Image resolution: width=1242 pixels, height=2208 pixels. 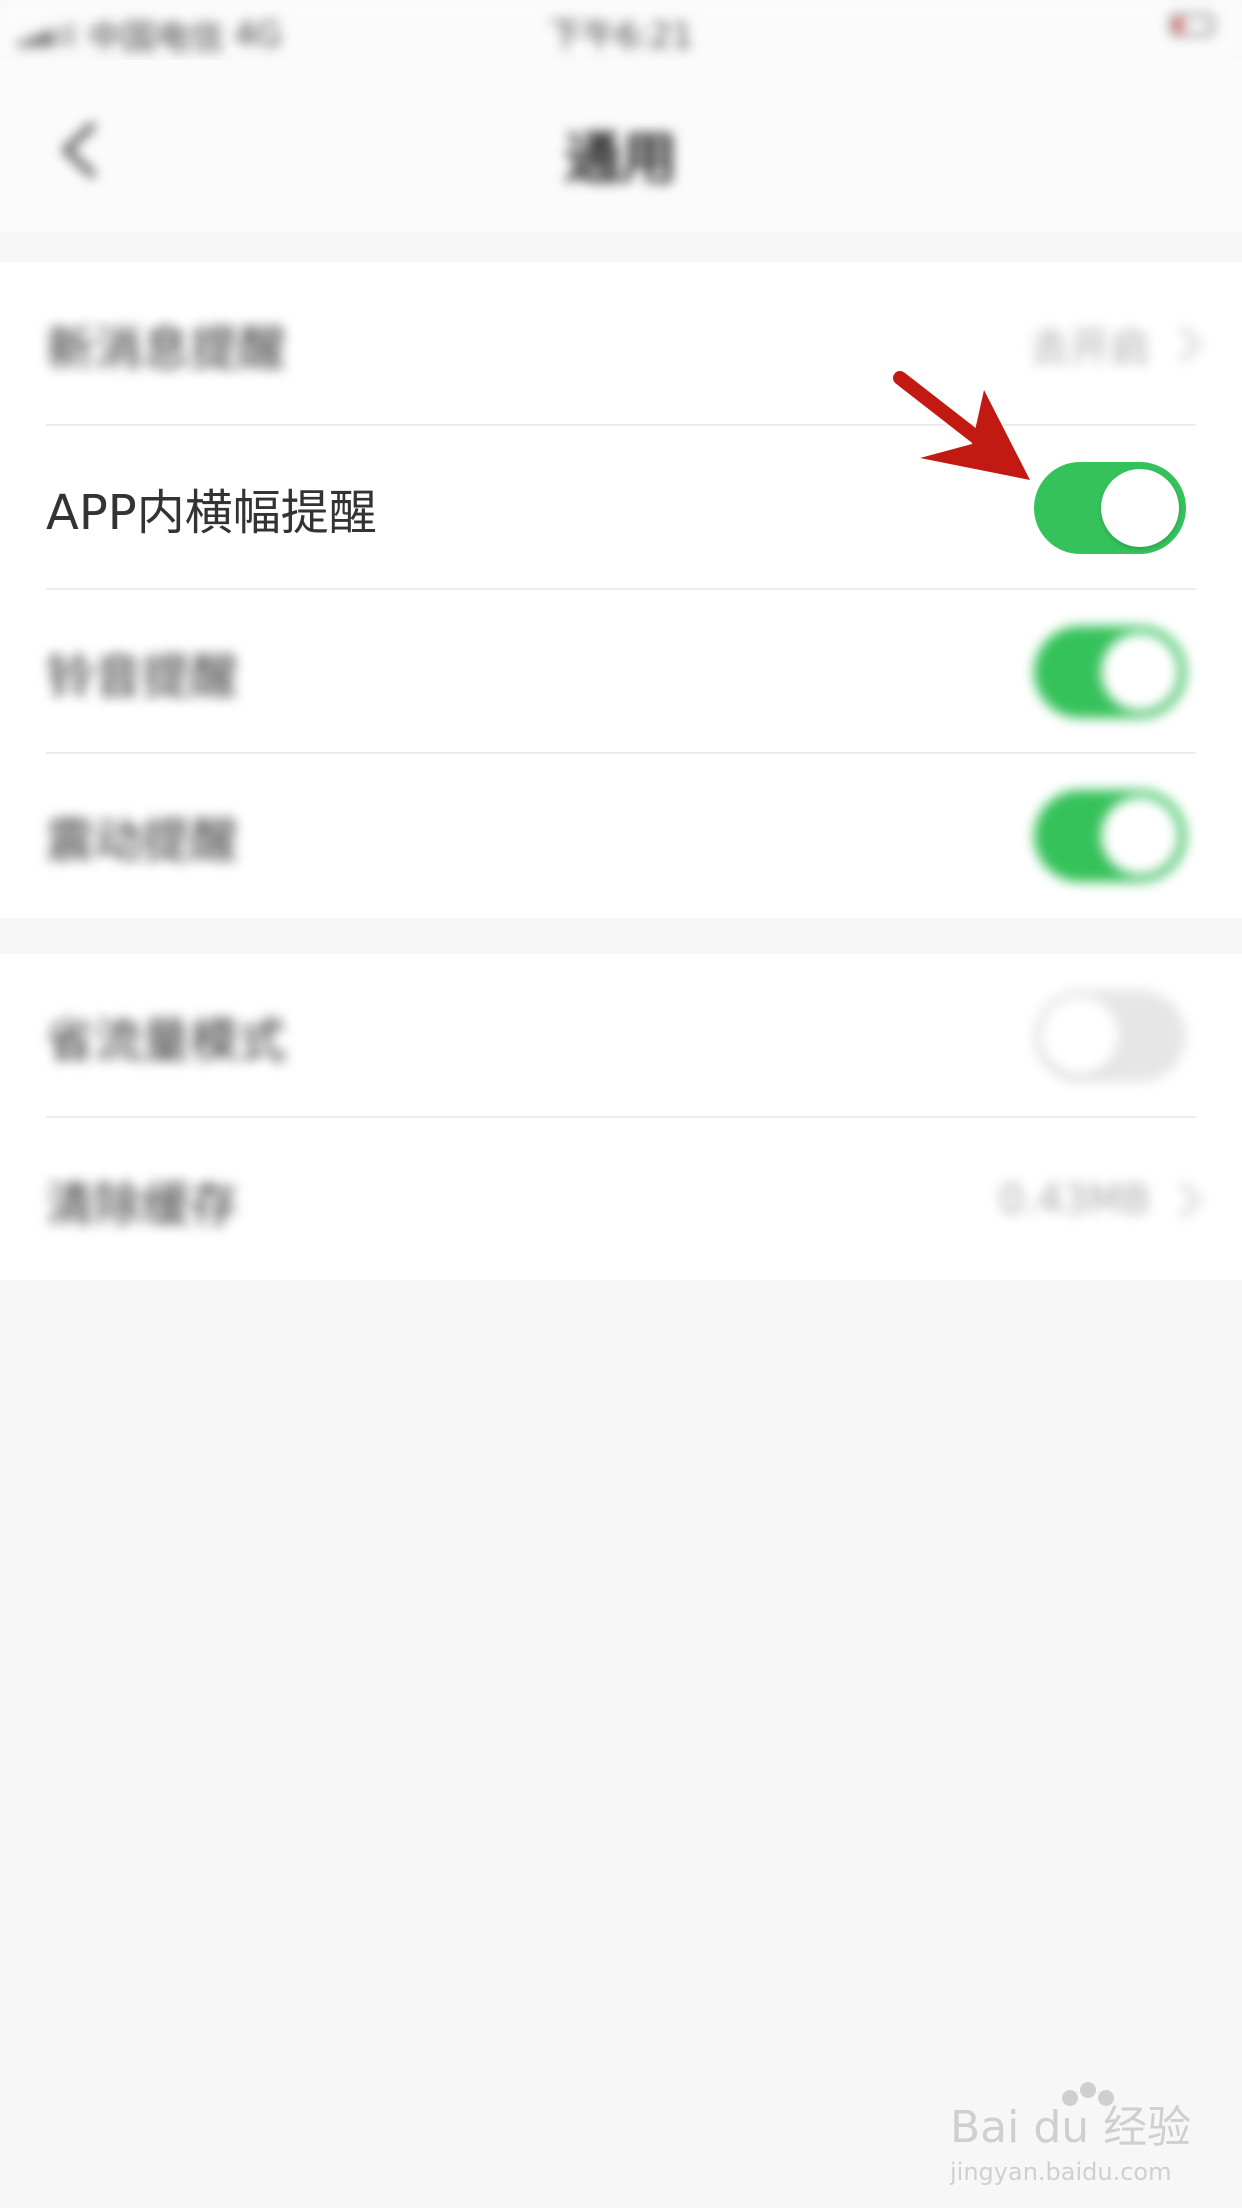 What do you see at coordinates (211, 513) in the screenshot?
I see `setting-label: APP内横幅提醒` at bounding box center [211, 513].